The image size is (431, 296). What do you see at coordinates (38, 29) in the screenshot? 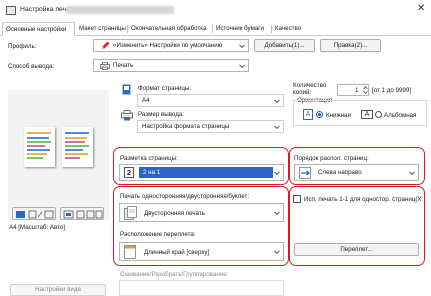
I see `tab-basic-settings: Основные настройки` at bounding box center [38, 29].